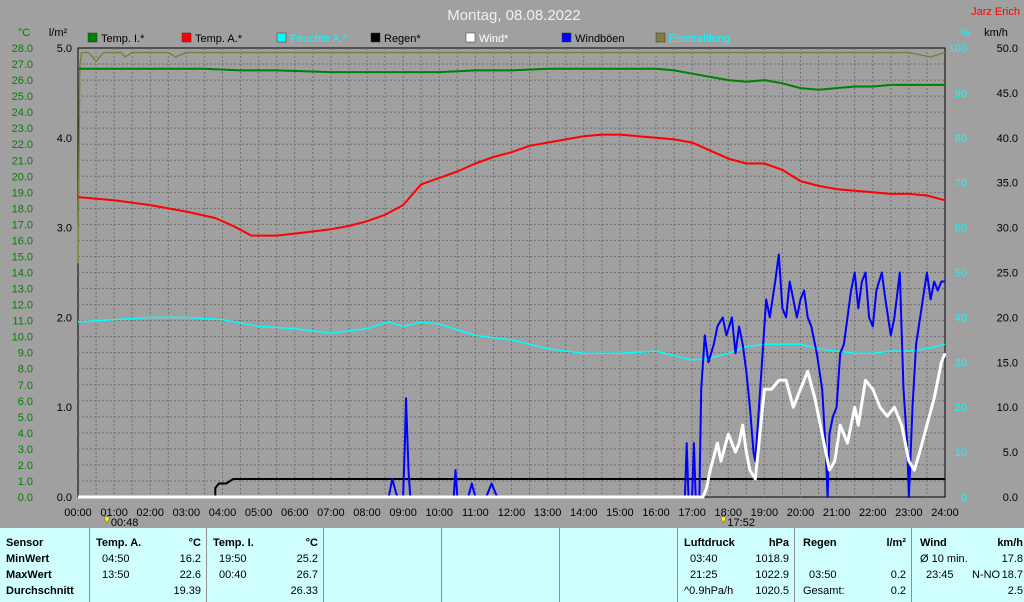 Image resolution: width=1024 pixels, height=602 pixels. What do you see at coordinates (194, 543) in the screenshot?
I see `temp-a-unit: °C` at bounding box center [194, 543].